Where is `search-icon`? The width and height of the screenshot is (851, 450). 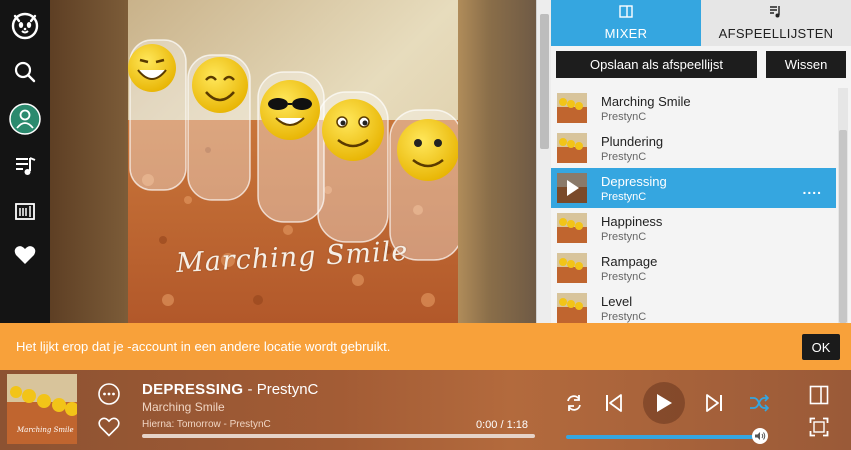 search-icon is located at coordinates (25, 72).